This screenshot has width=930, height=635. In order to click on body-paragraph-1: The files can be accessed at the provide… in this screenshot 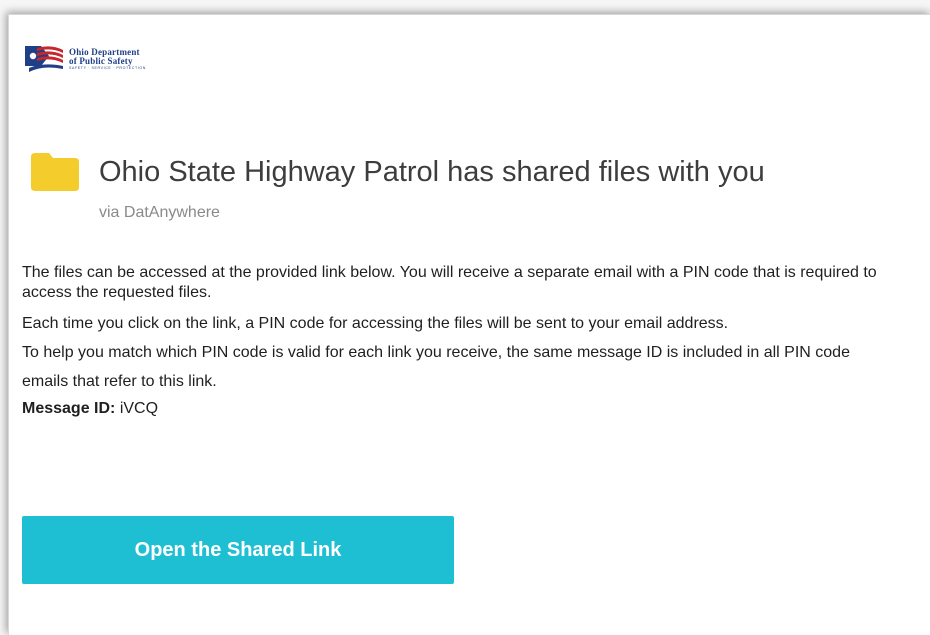, I will do `click(449, 282)`.